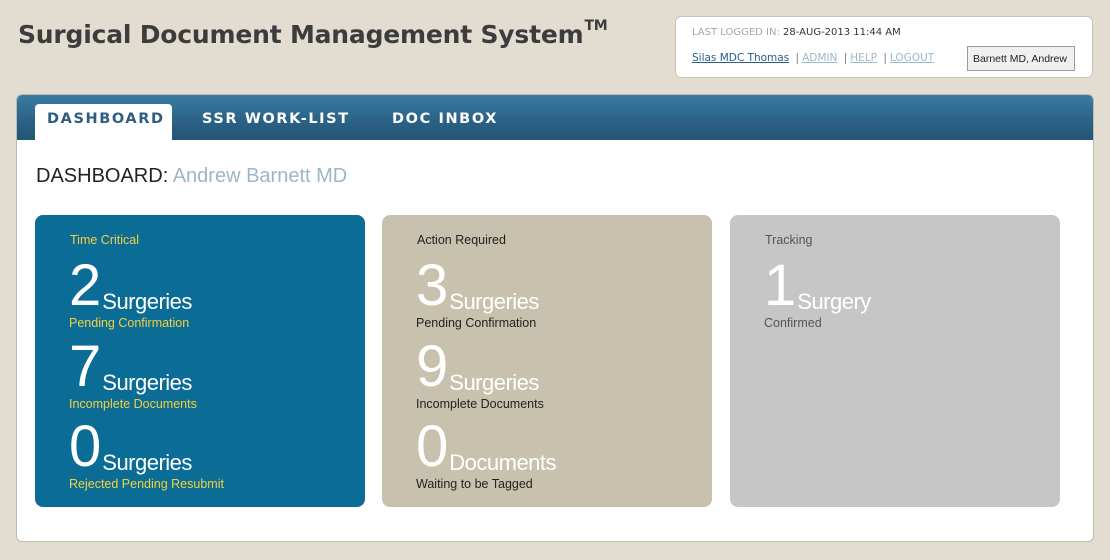 Image resolution: width=1110 pixels, height=560 pixels. I want to click on stat-item: 3Surgeries Pending Confirmation, so click(477, 292).